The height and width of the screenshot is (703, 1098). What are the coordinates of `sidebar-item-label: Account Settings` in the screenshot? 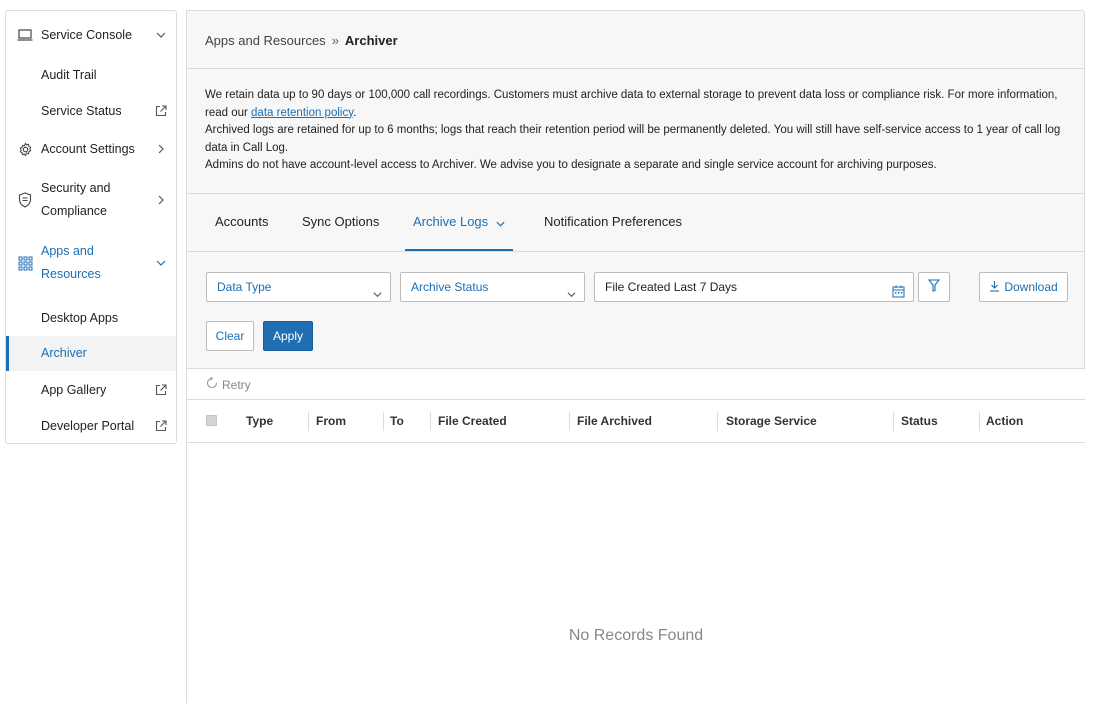 It's located at (88, 148).